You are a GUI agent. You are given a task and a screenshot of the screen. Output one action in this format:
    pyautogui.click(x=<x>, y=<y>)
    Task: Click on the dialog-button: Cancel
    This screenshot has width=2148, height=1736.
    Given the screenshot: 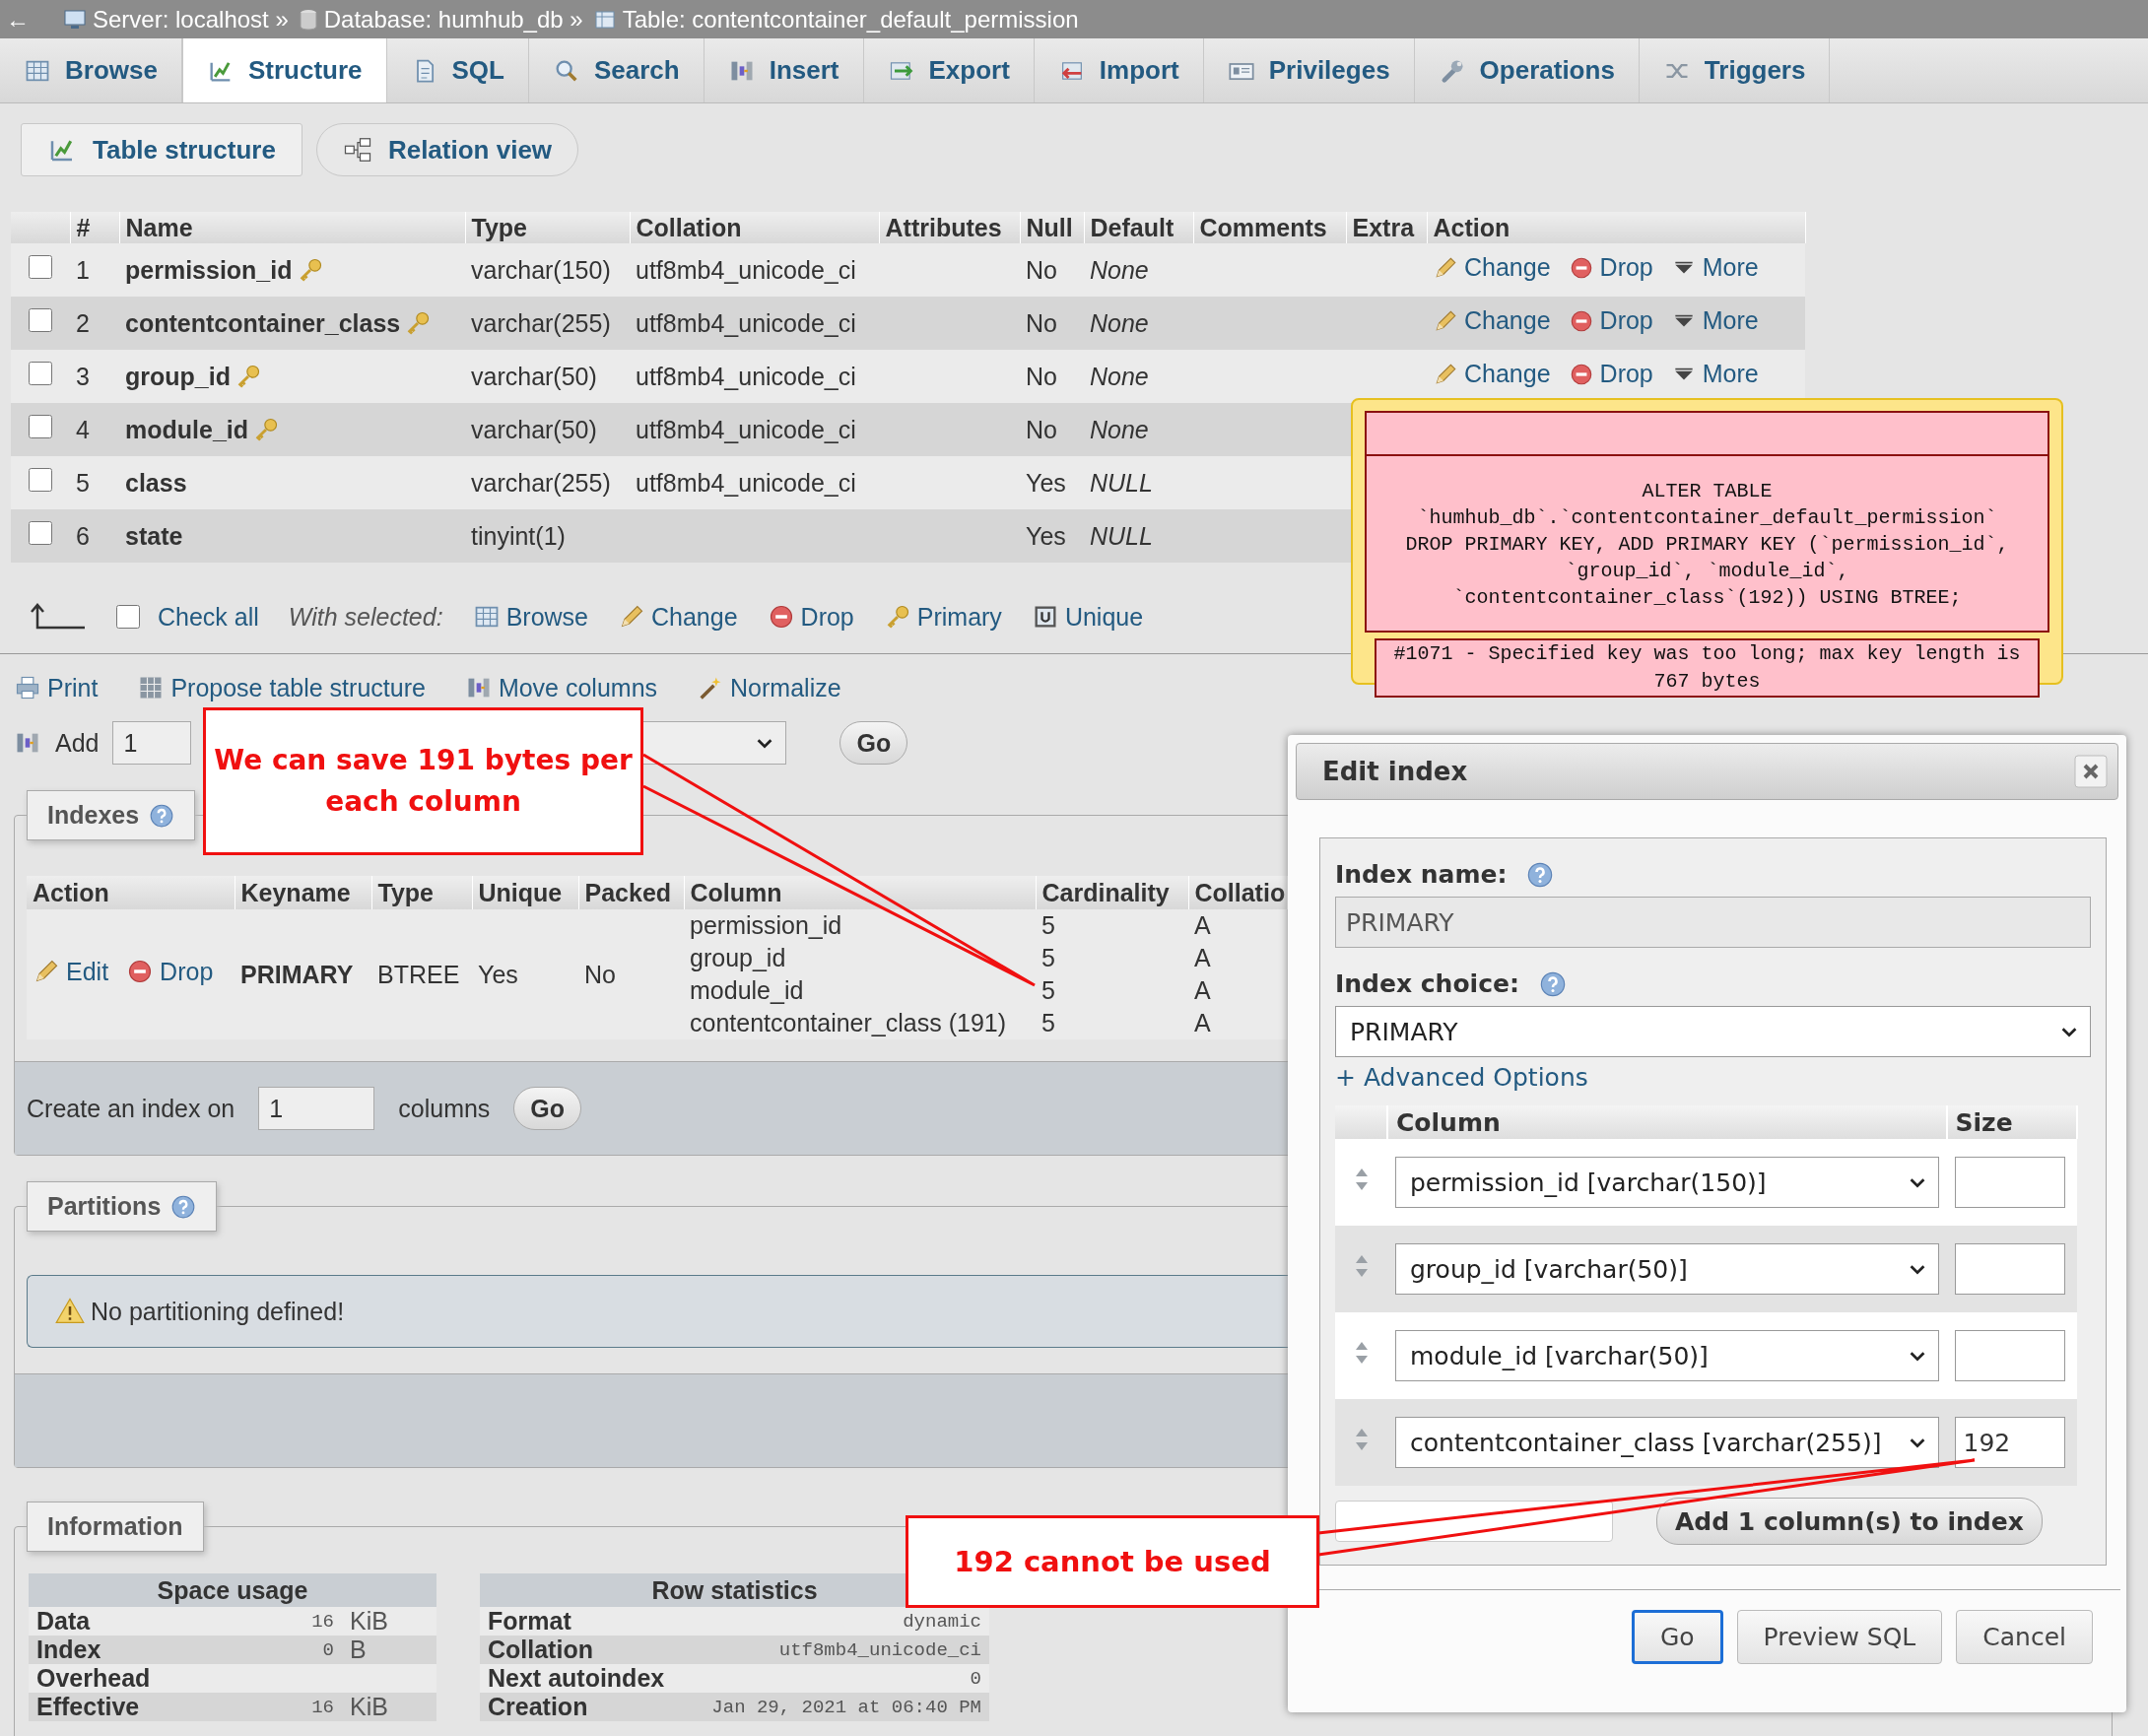 What is the action you would take?
    pyautogui.click(x=2024, y=1637)
    